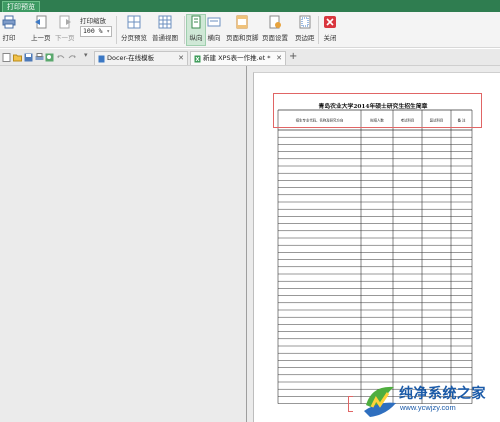 The image size is (500, 422). I want to click on close-icon, so click(330, 22).